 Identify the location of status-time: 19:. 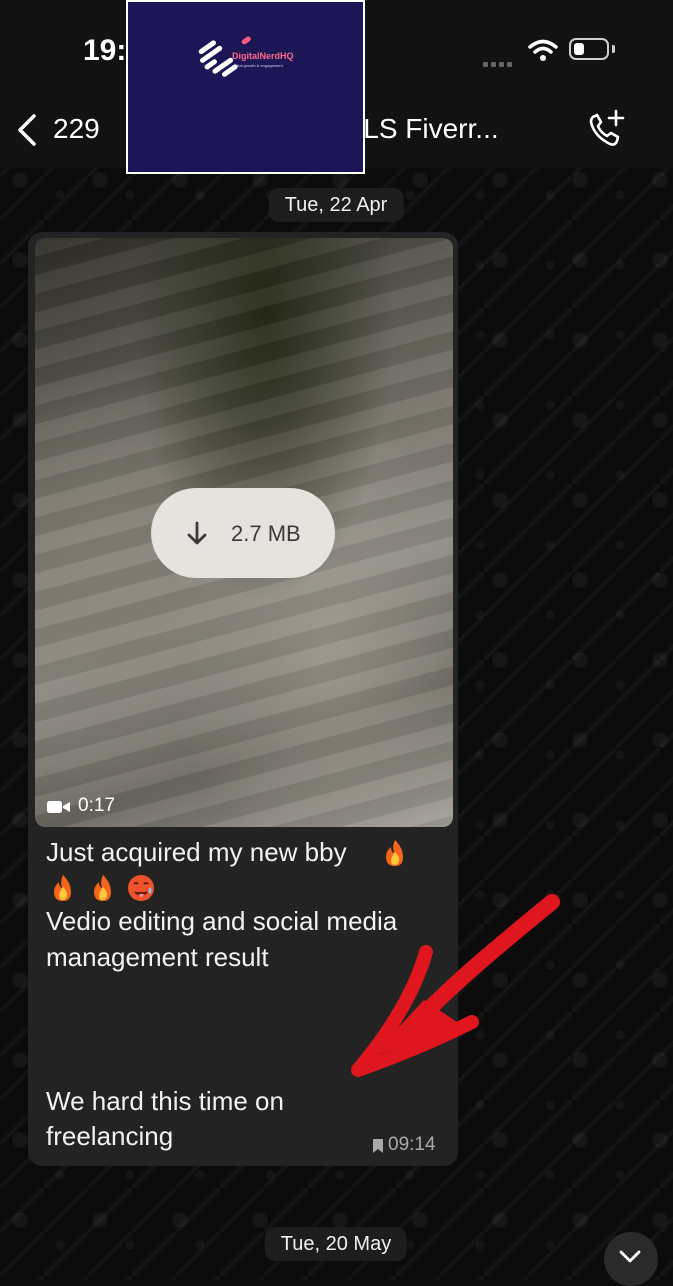
(105, 50).